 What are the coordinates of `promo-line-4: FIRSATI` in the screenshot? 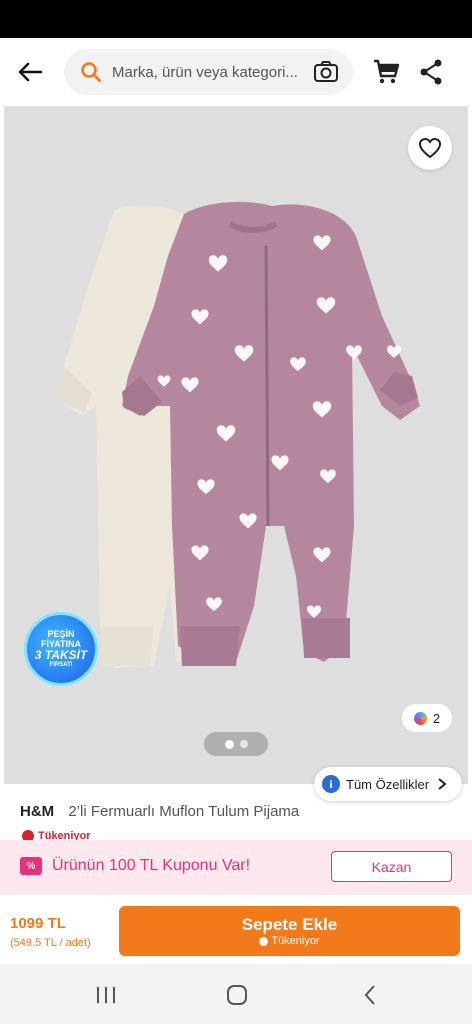 It's located at (61, 665).